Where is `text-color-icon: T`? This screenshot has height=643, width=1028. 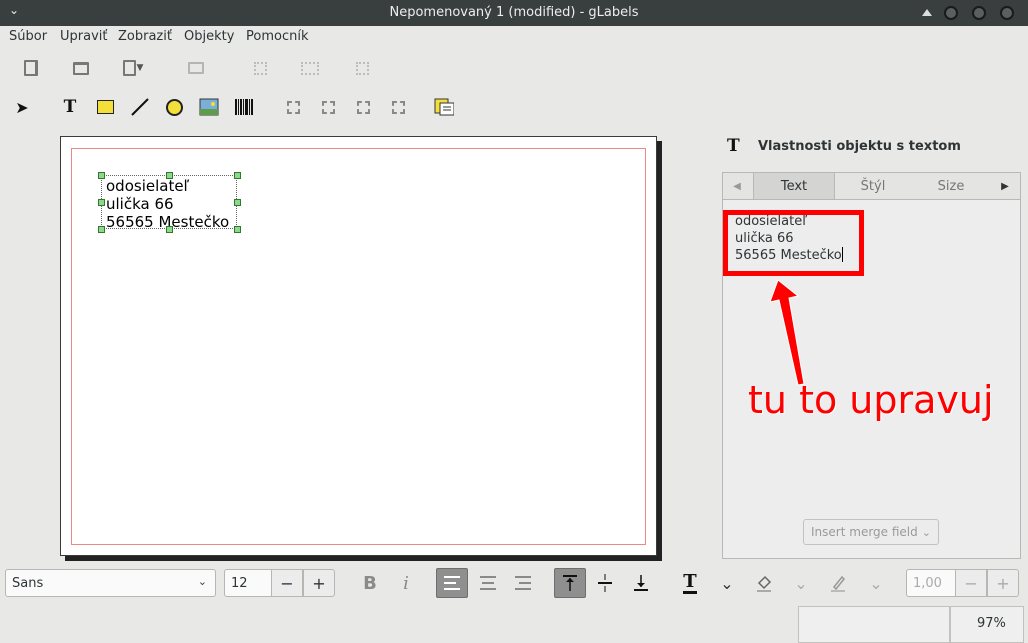
text-color-icon: T is located at coordinates (690, 583).